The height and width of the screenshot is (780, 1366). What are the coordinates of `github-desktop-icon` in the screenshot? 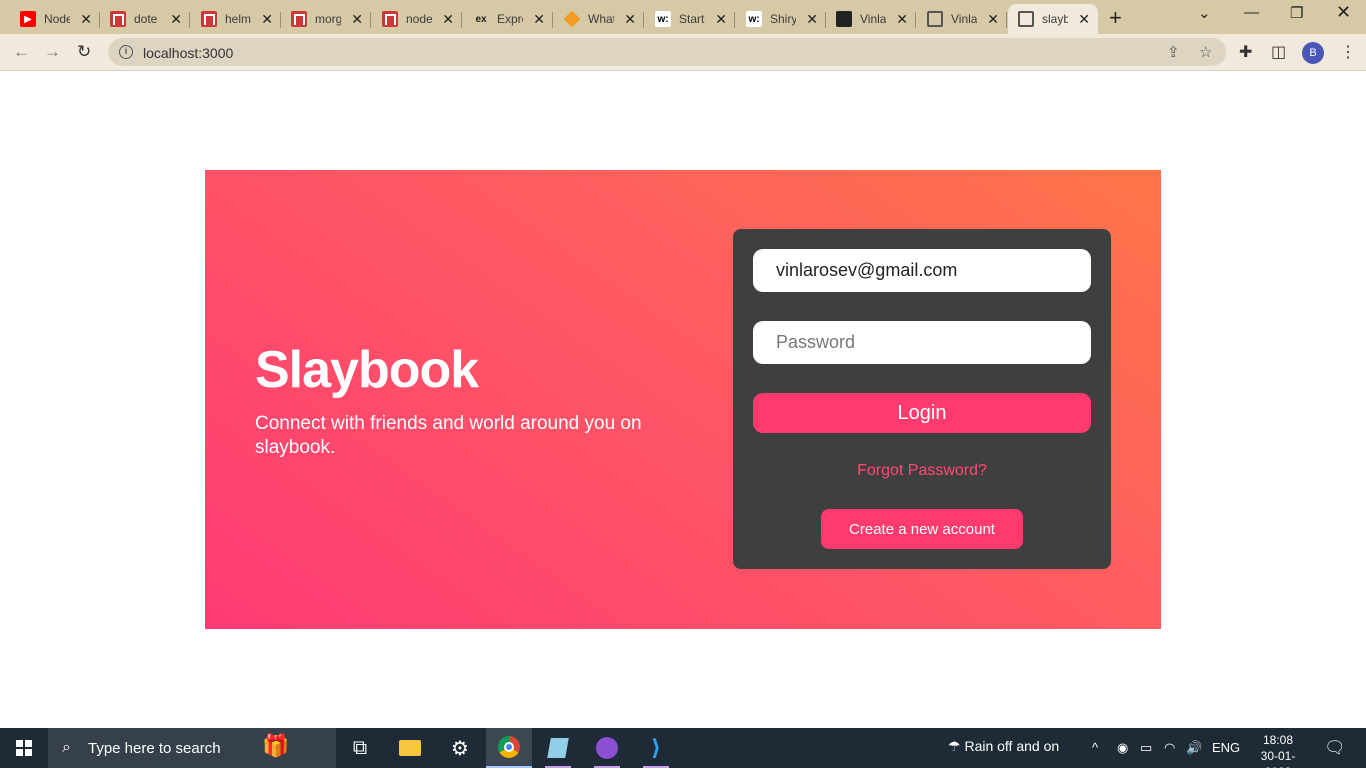 It's located at (607, 748).